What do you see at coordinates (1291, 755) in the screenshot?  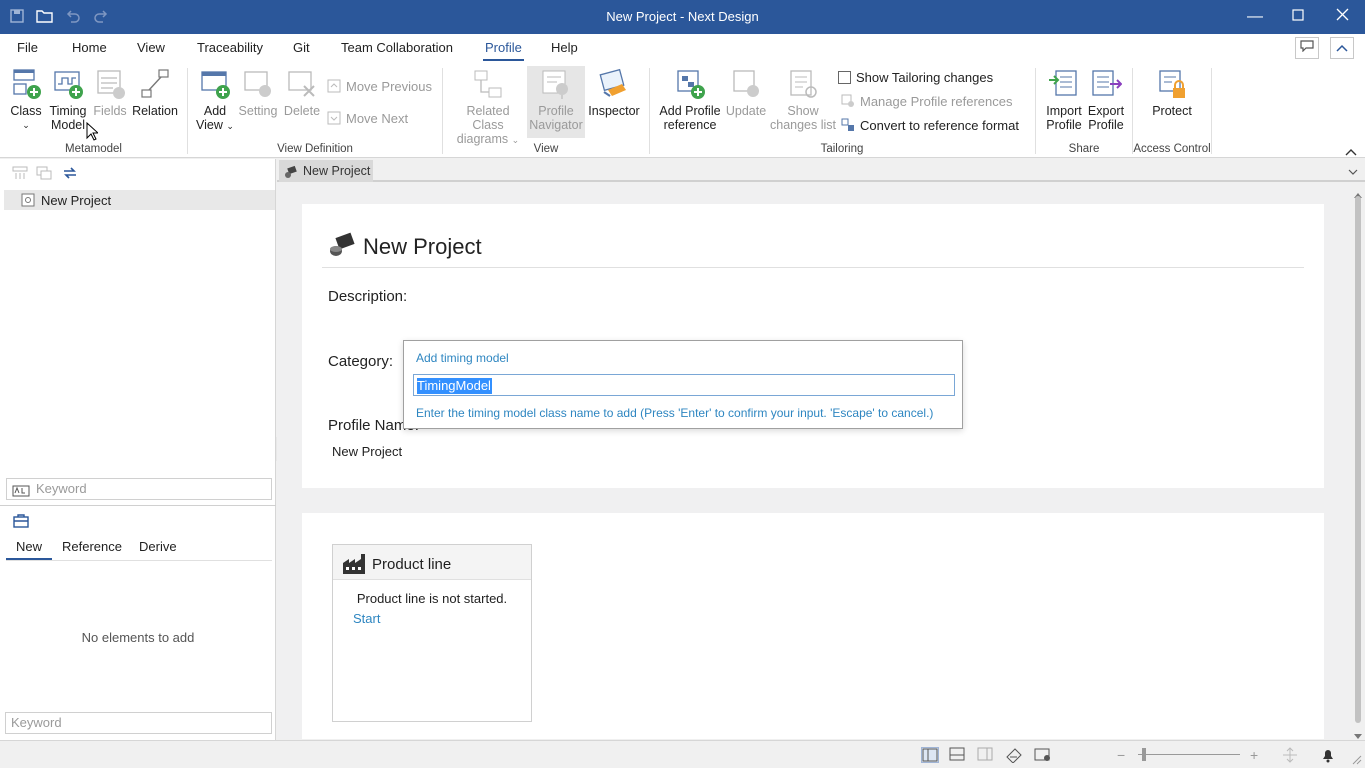 I see `fit-to-window-icon` at bounding box center [1291, 755].